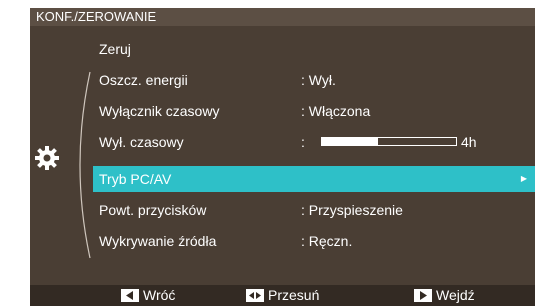  I want to click on move-label: Przesuń, so click(294, 295).